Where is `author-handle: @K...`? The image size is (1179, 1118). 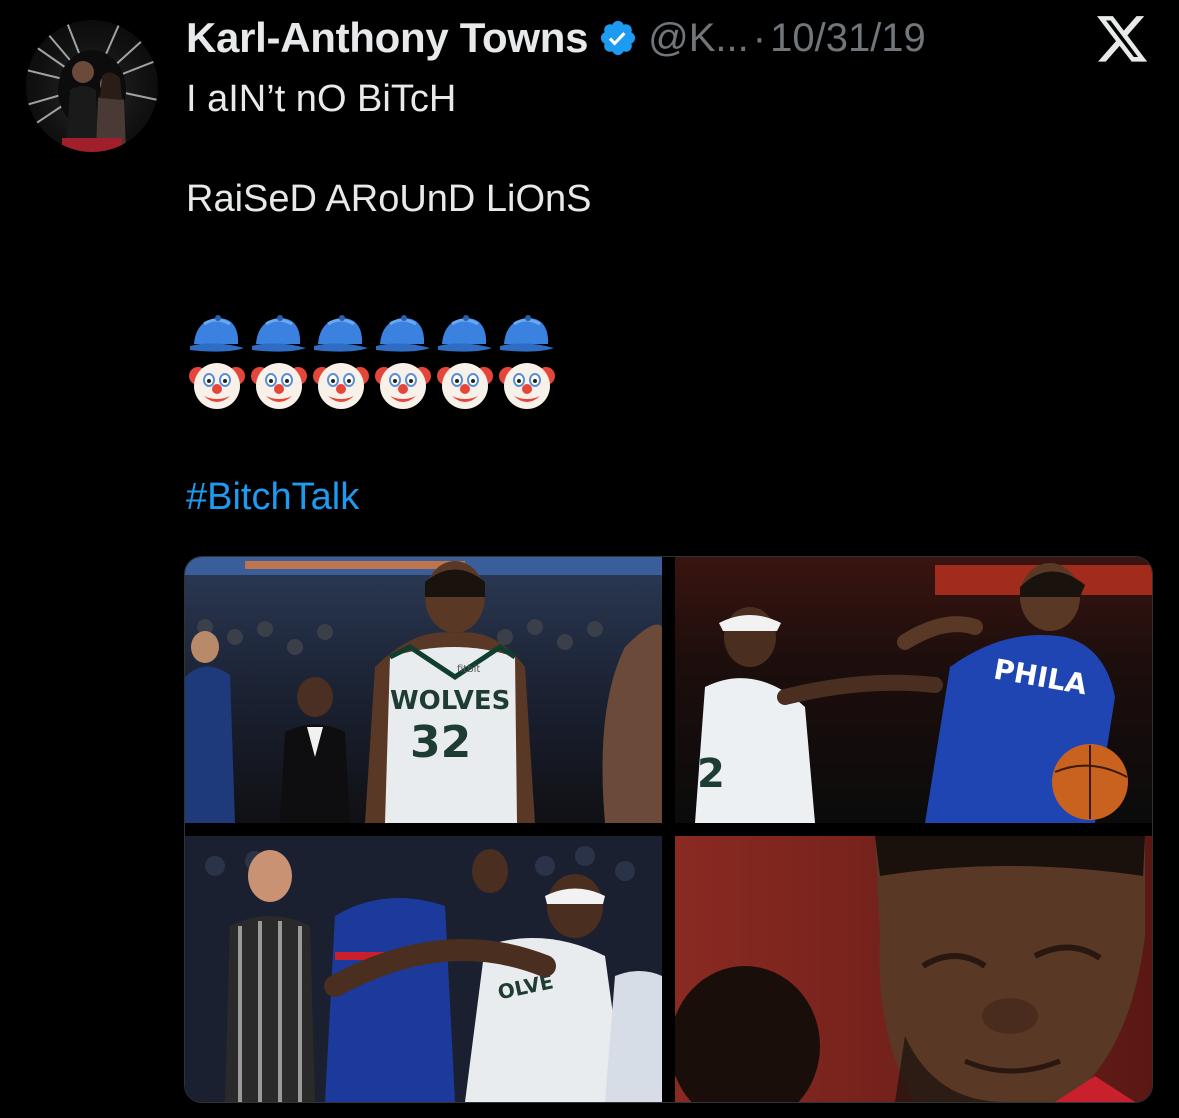 author-handle: @K... is located at coordinates (698, 38).